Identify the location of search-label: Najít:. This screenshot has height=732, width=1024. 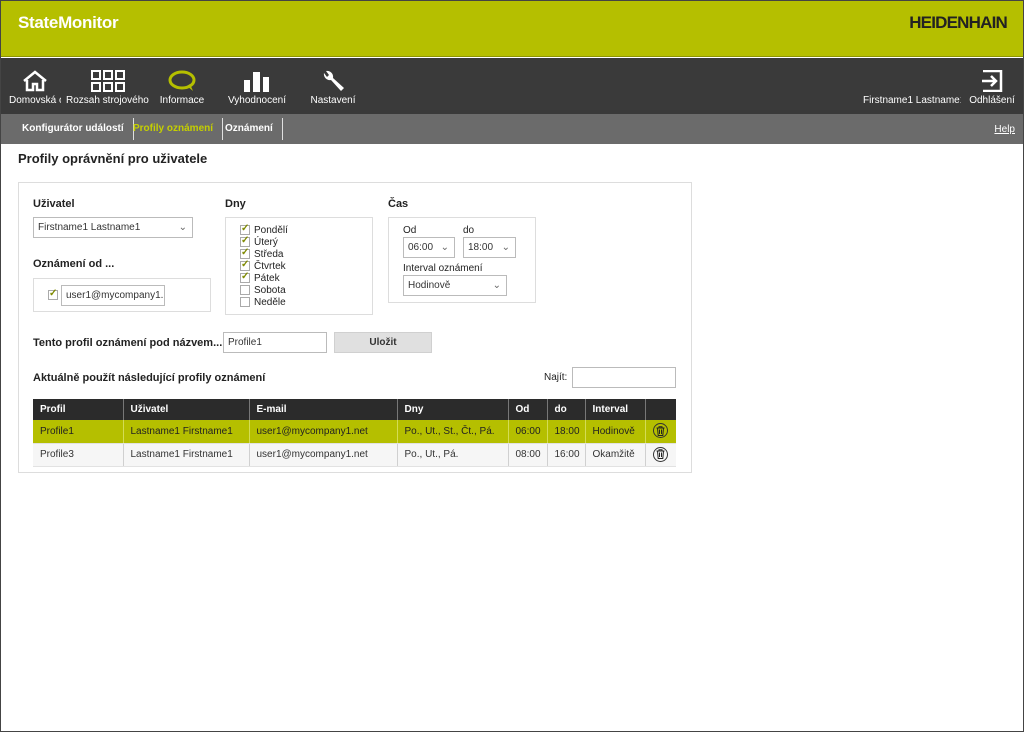
(556, 377).